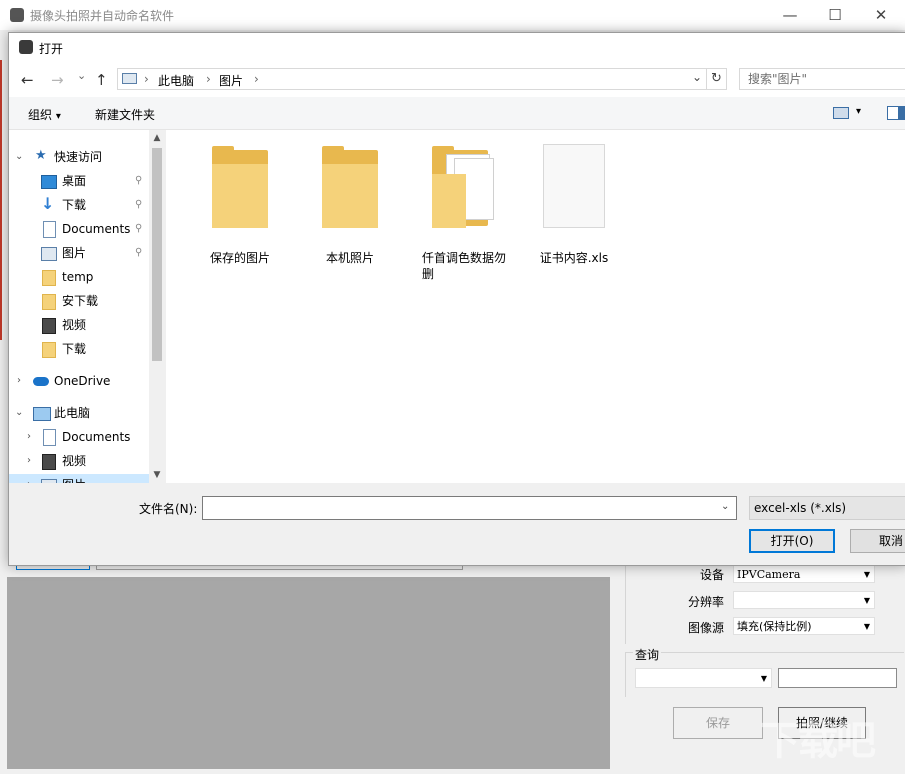  Describe the element at coordinates (349, 258) in the screenshot. I see `file-name: 本机照片` at that location.